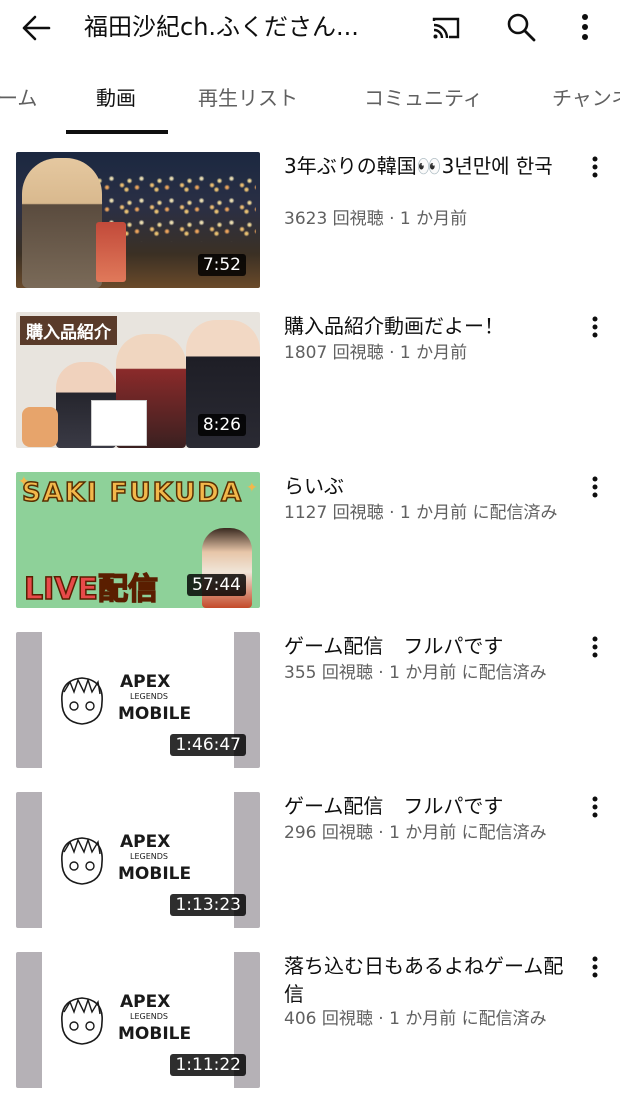  I want to click on tab-channels: チャンネ, so click(586, 96).